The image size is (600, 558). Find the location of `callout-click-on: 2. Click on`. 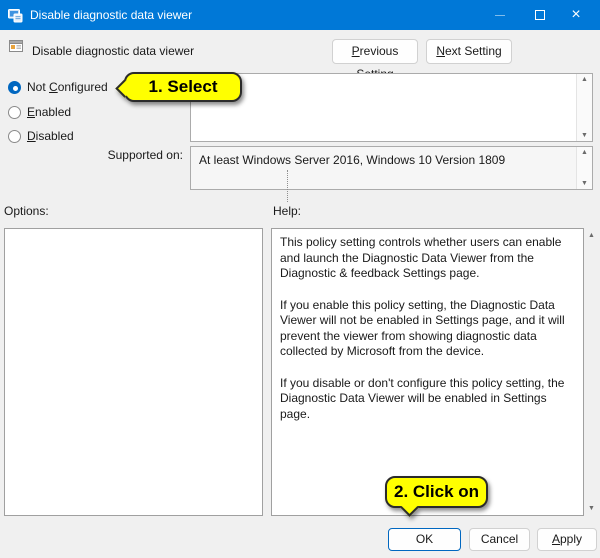

callout-click-on: 2. Click on is located at coordinates (436, 496).